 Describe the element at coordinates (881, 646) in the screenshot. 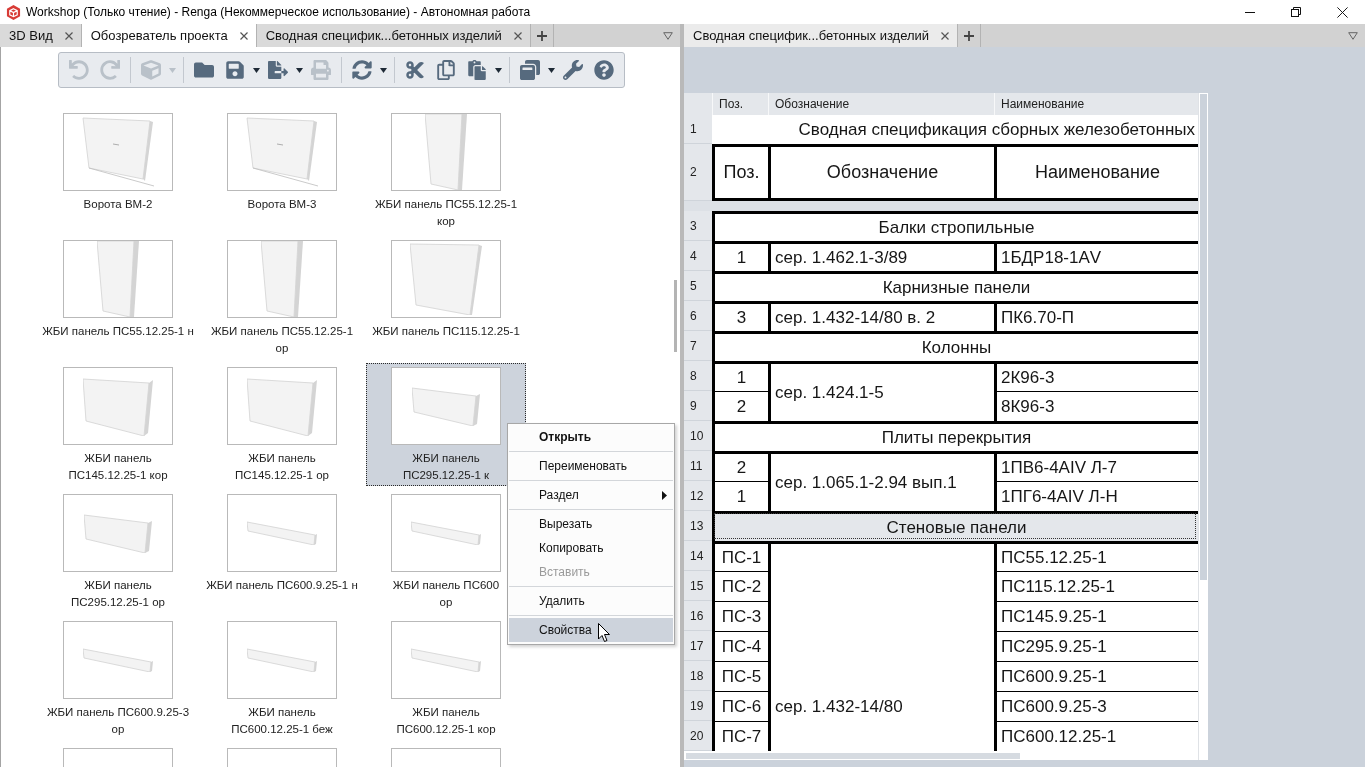

I see `table-cell: сер. 1.432-14/80` at that location.